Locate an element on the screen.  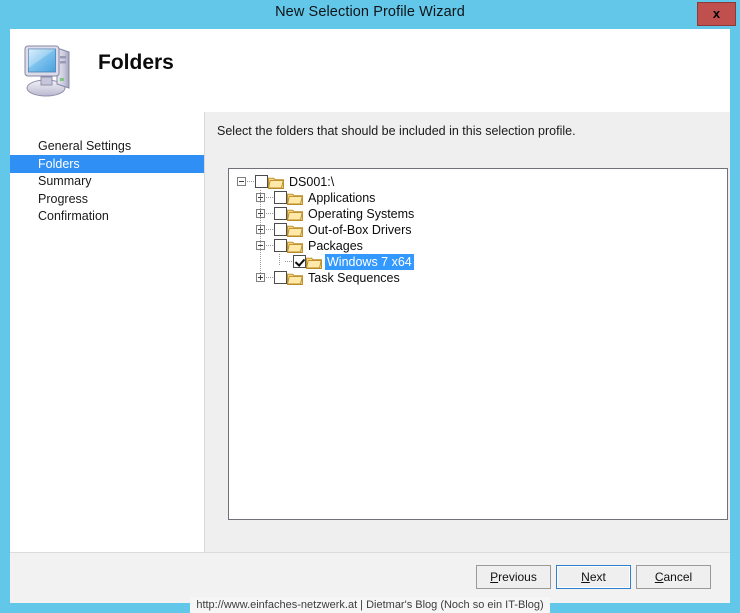
expand-icon is located at coordinates (260, 277).